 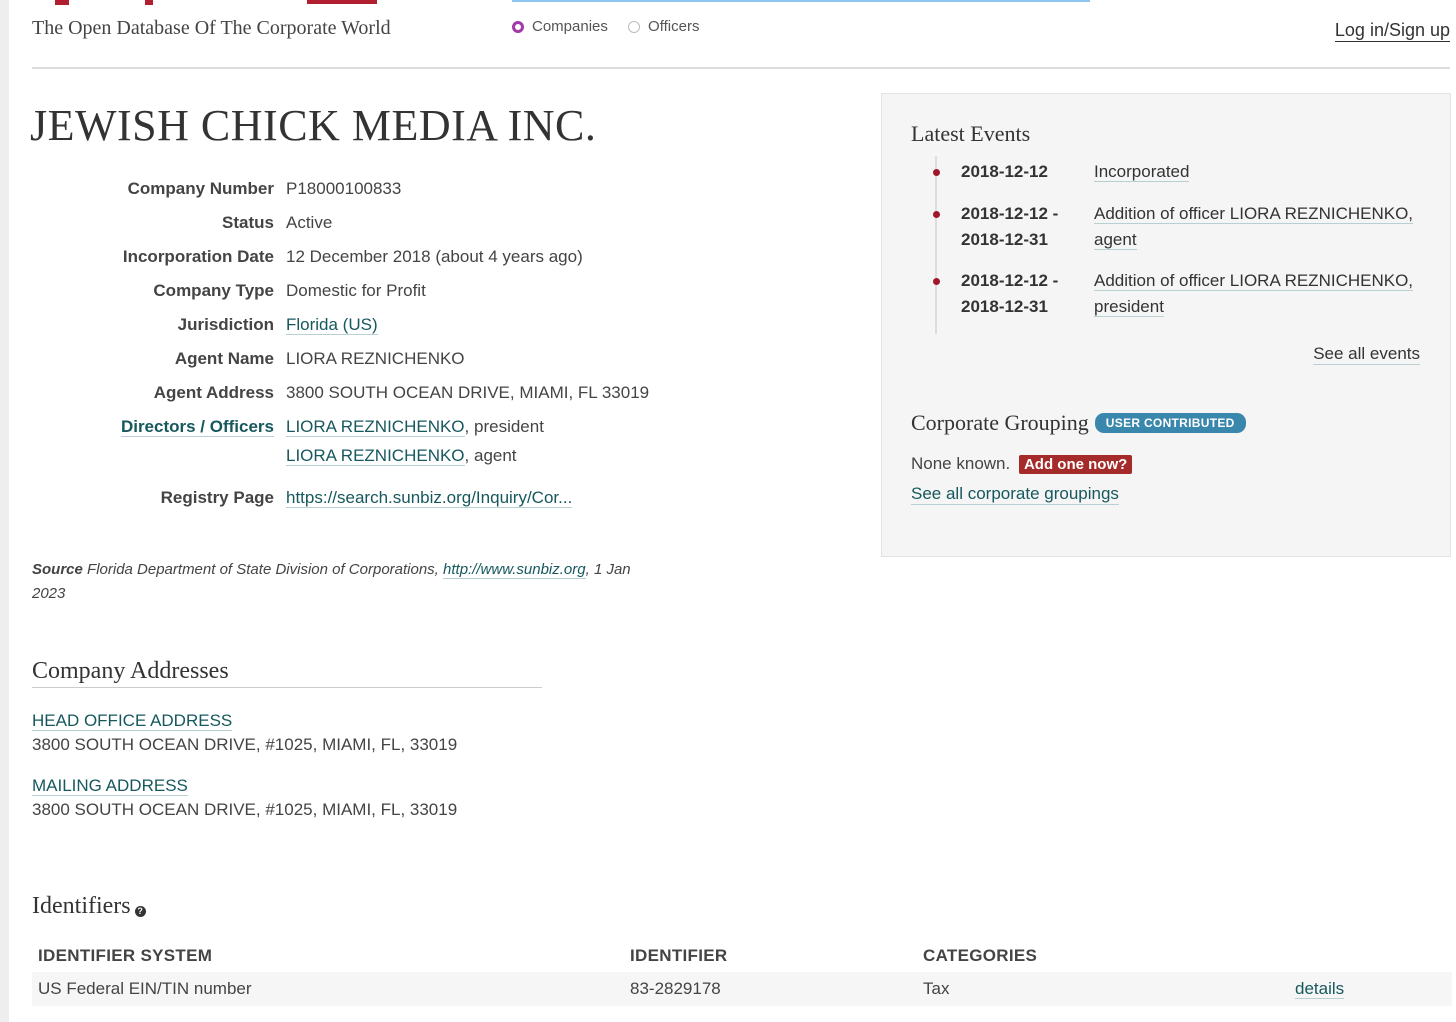 I want to click on company-type-value: Domestic for Profit, so click(x=356, y=290).